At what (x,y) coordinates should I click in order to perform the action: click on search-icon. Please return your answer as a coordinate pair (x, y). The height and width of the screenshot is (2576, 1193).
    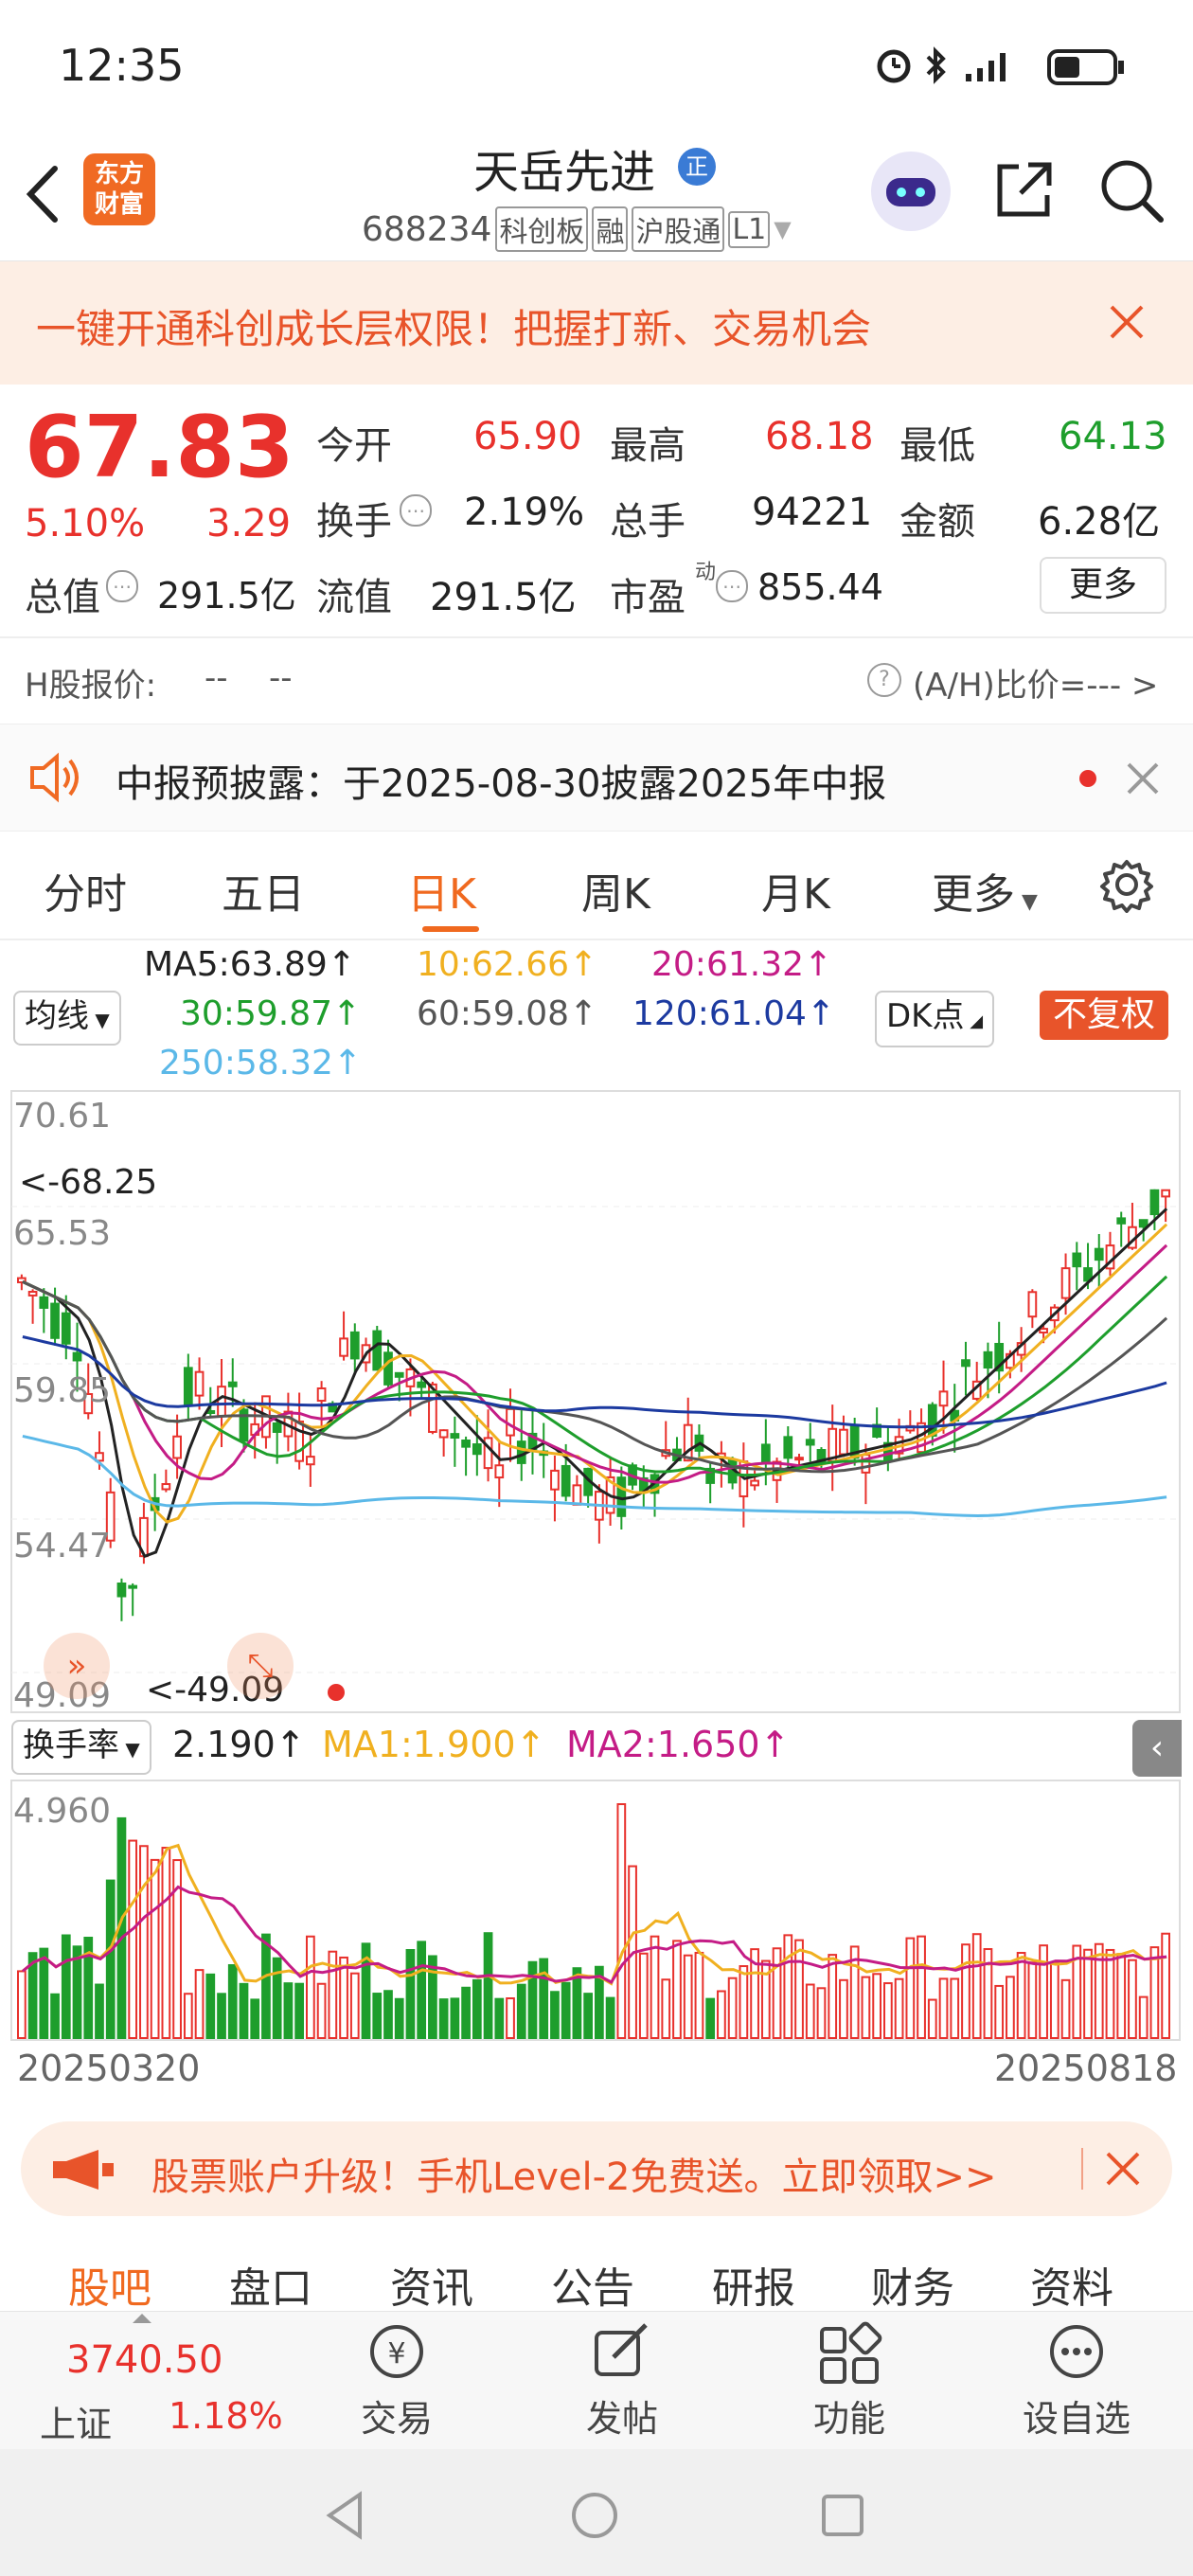
    Looking at the image, I should click on (1131, 190).